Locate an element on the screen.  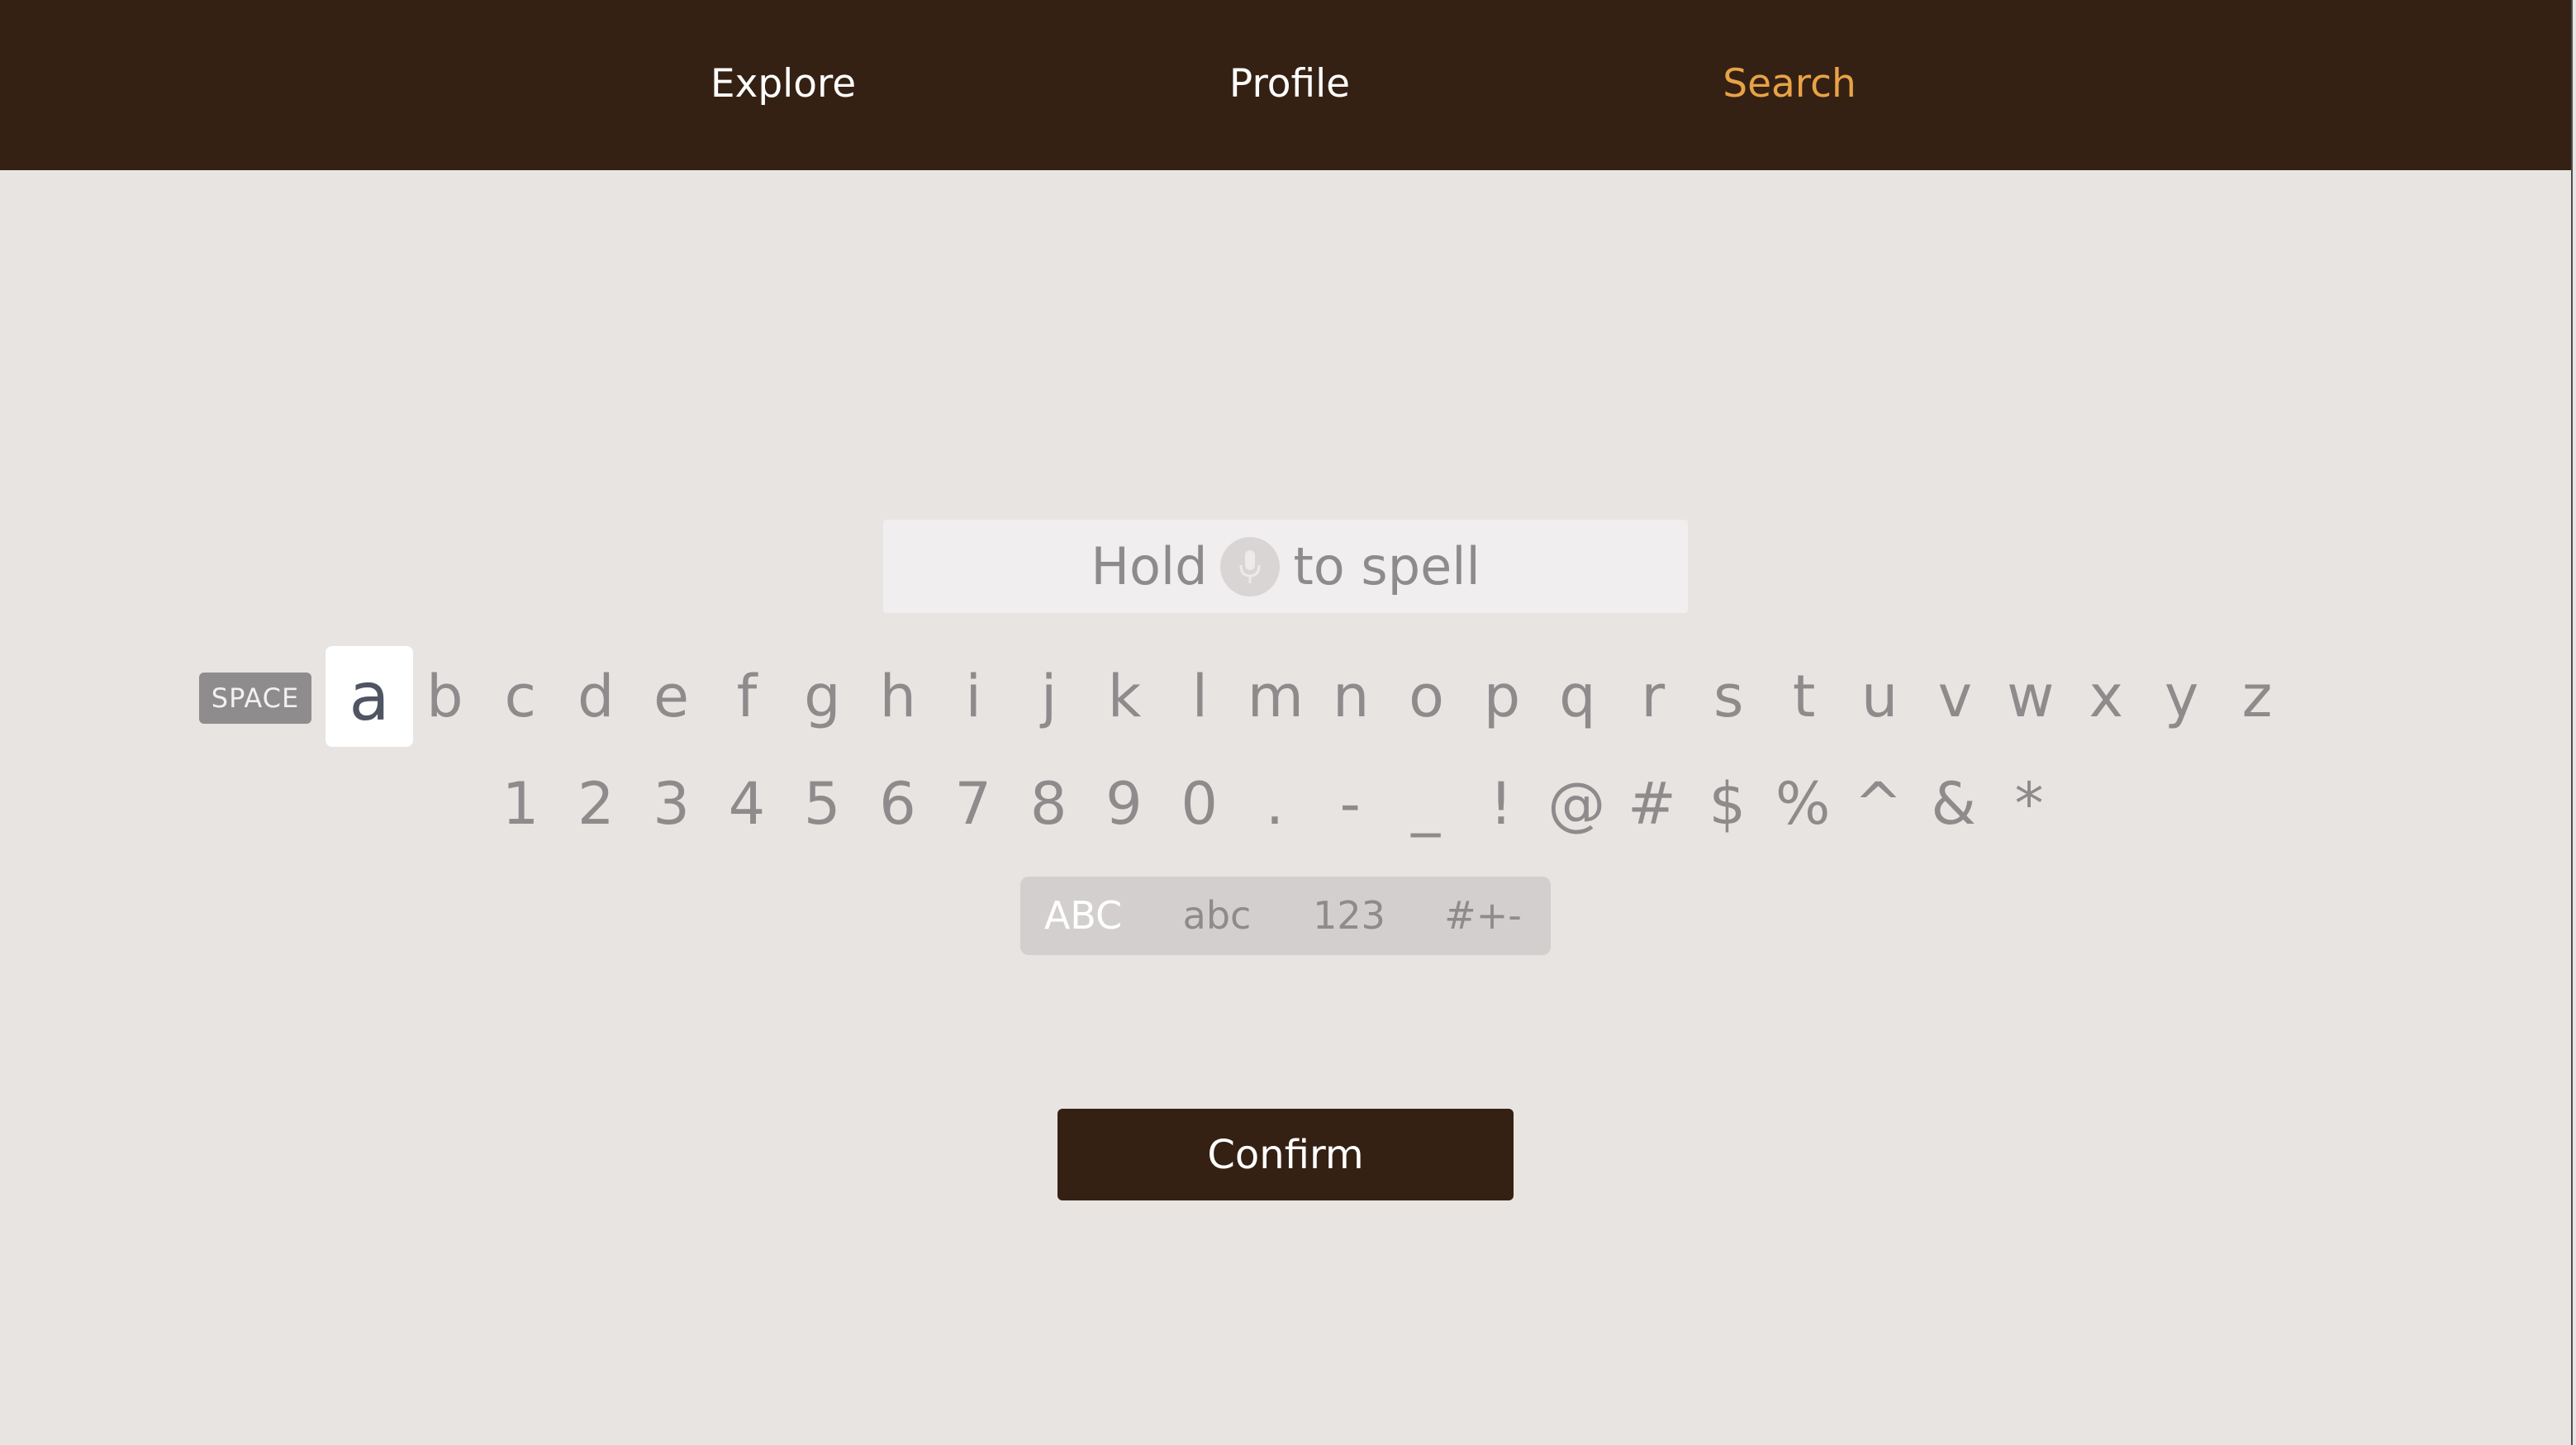
key-symbol-12: _ is located at coordinates (1426, 803).